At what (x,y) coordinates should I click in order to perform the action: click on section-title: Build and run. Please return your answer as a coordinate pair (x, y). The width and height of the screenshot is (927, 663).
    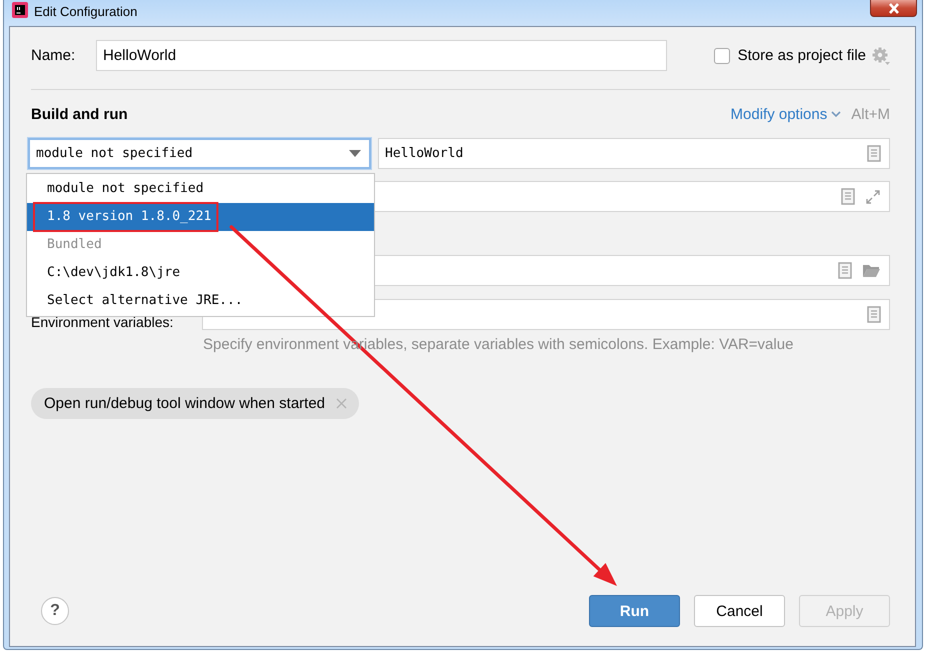
    Looking at the image, I should click on (79, 114).